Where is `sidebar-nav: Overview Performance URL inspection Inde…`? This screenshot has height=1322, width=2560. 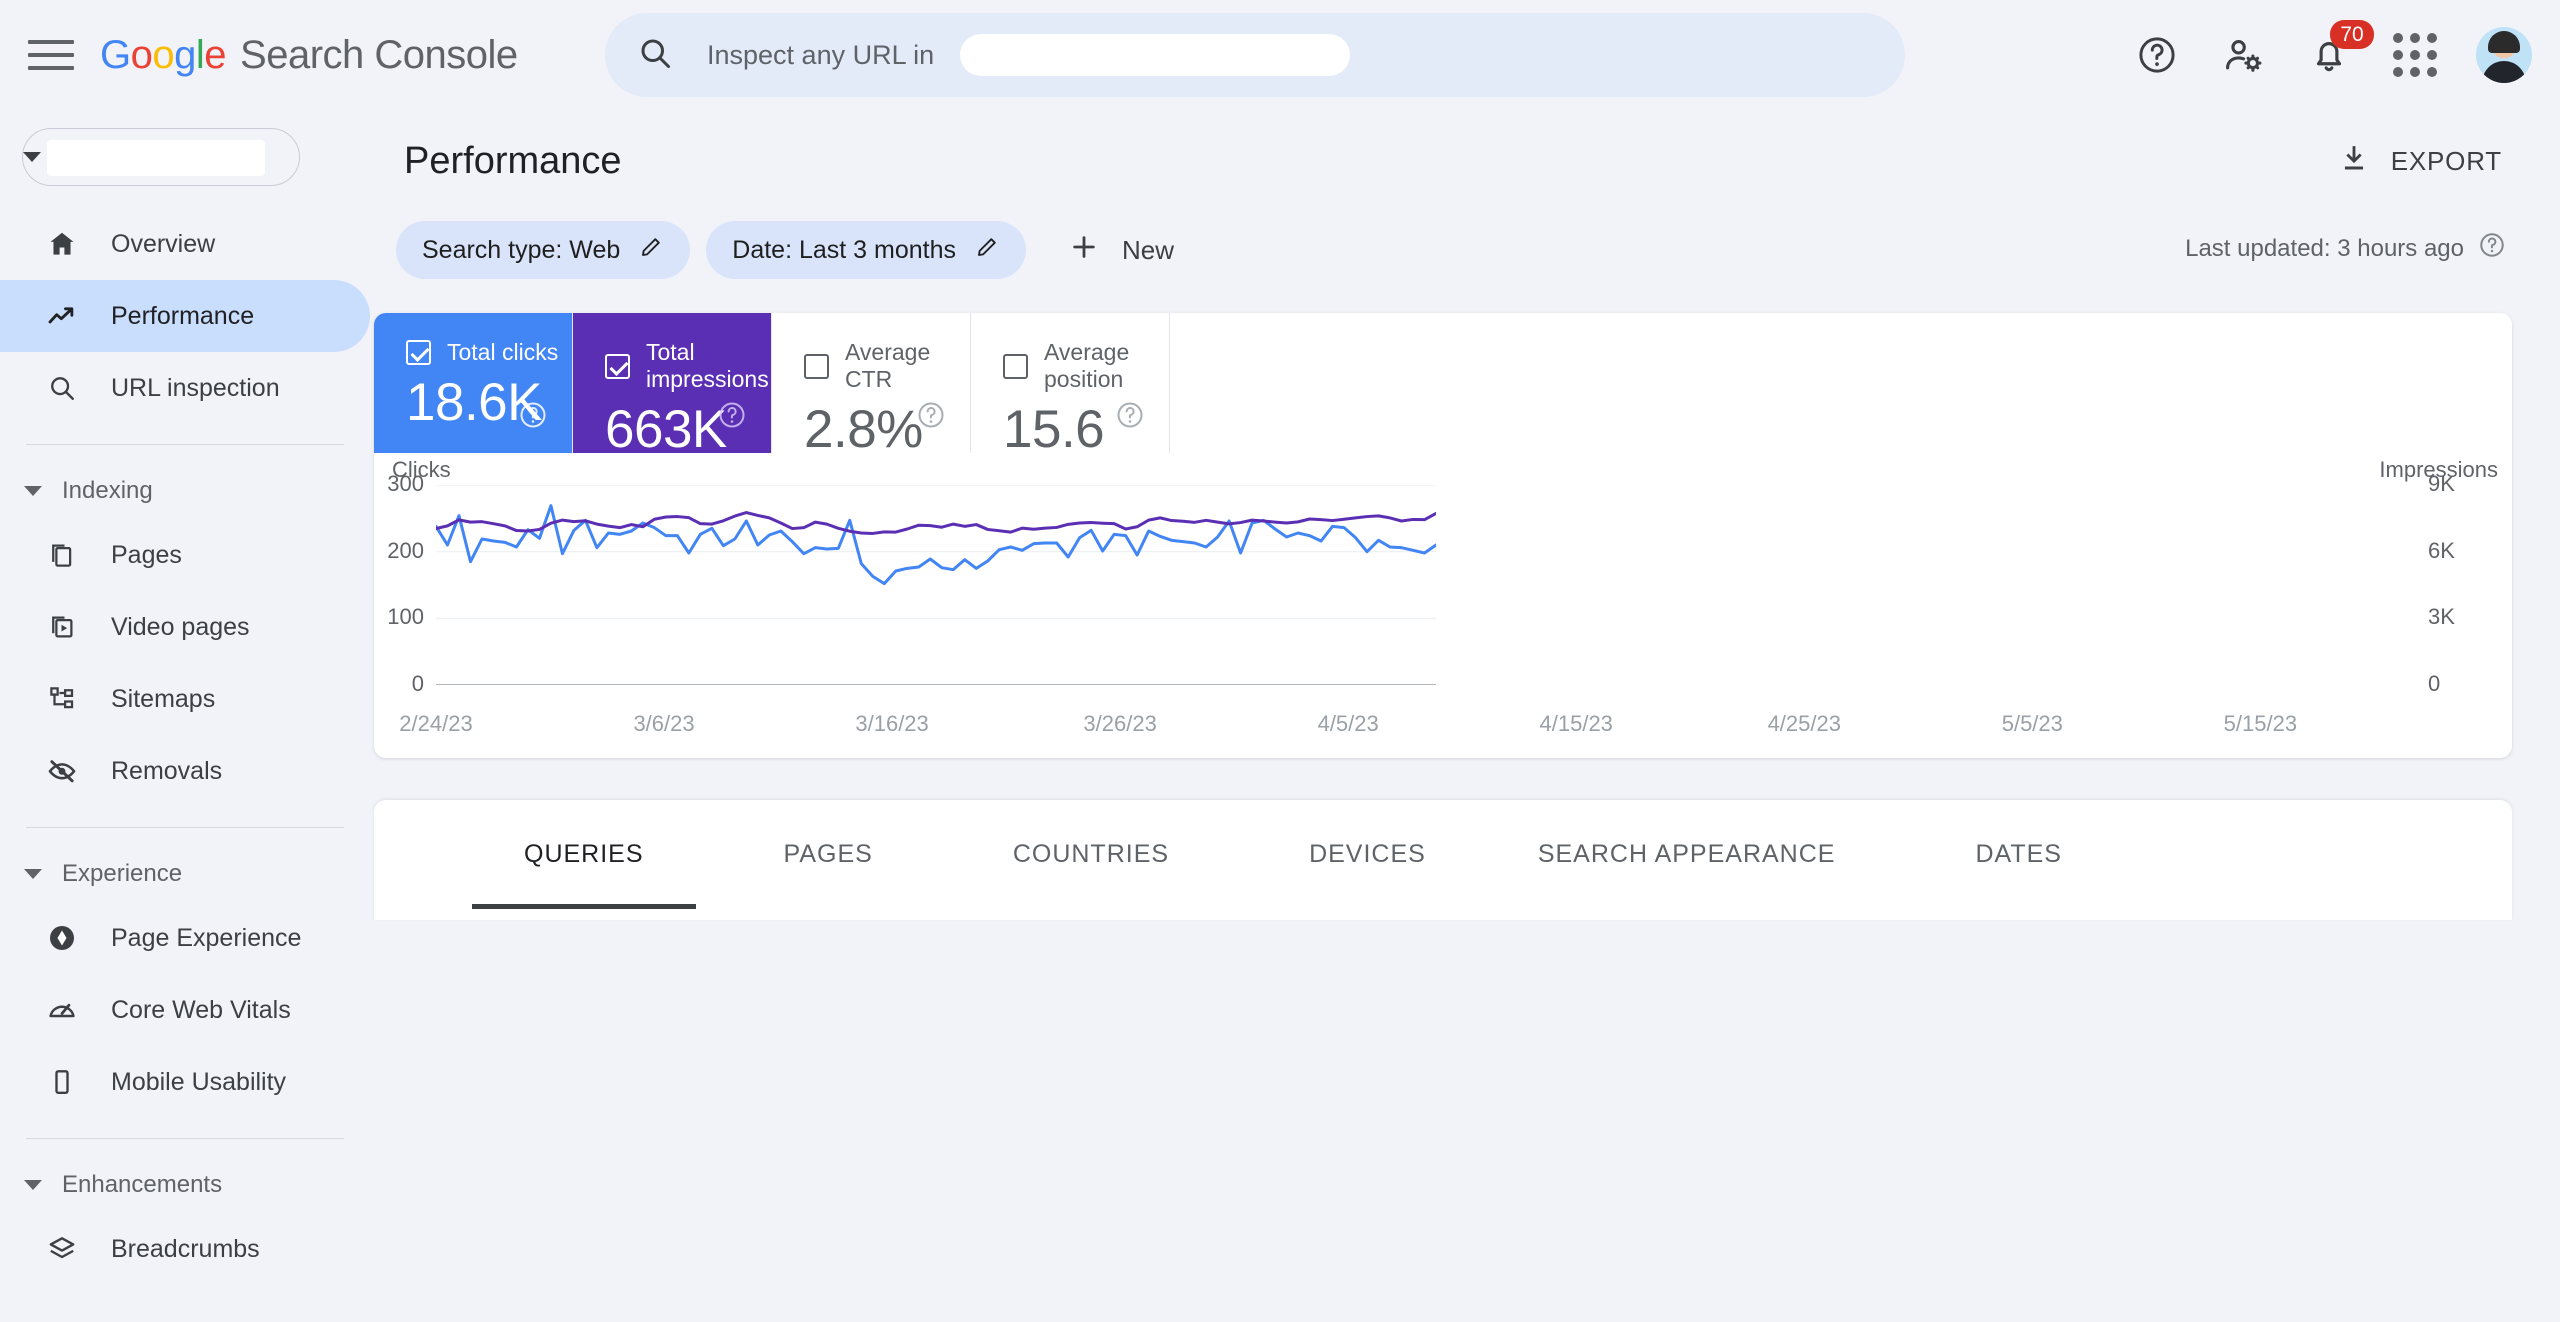 sidebar-nav: Overview Performance URL inspection Inde… is located at coordinates (185, 746).